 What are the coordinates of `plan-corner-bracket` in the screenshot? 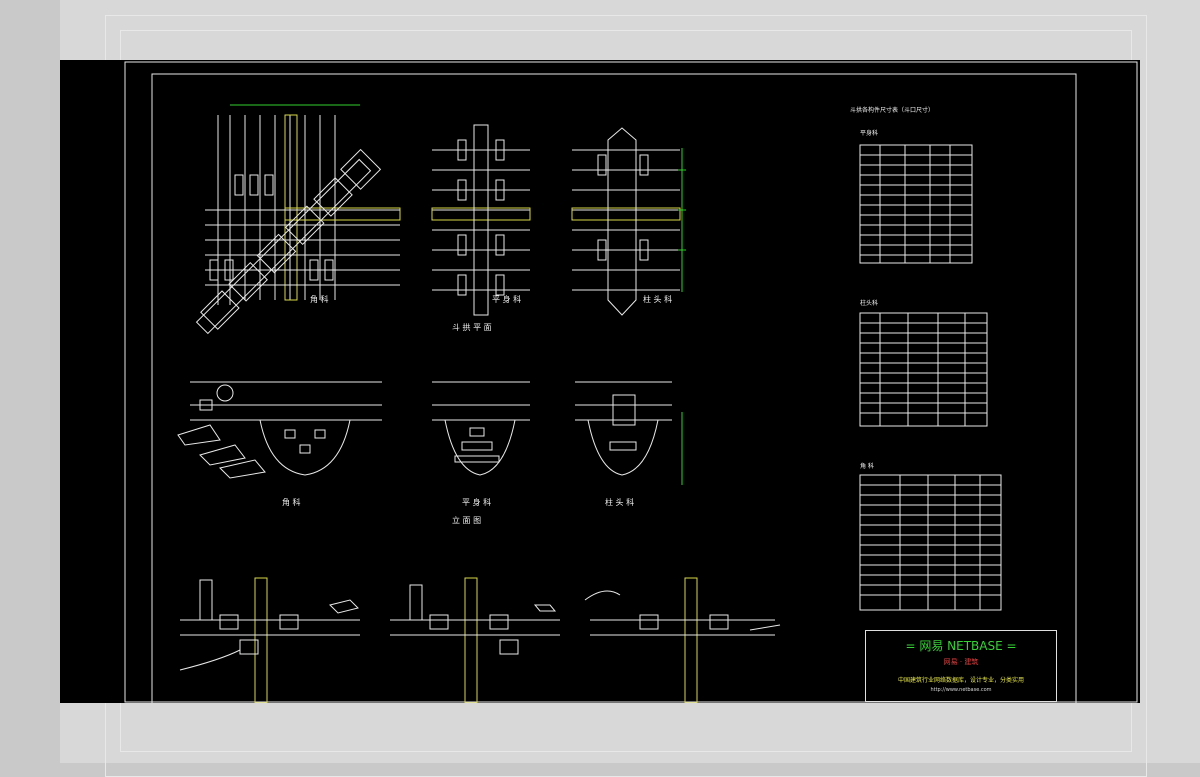 It's located at (298, 219).